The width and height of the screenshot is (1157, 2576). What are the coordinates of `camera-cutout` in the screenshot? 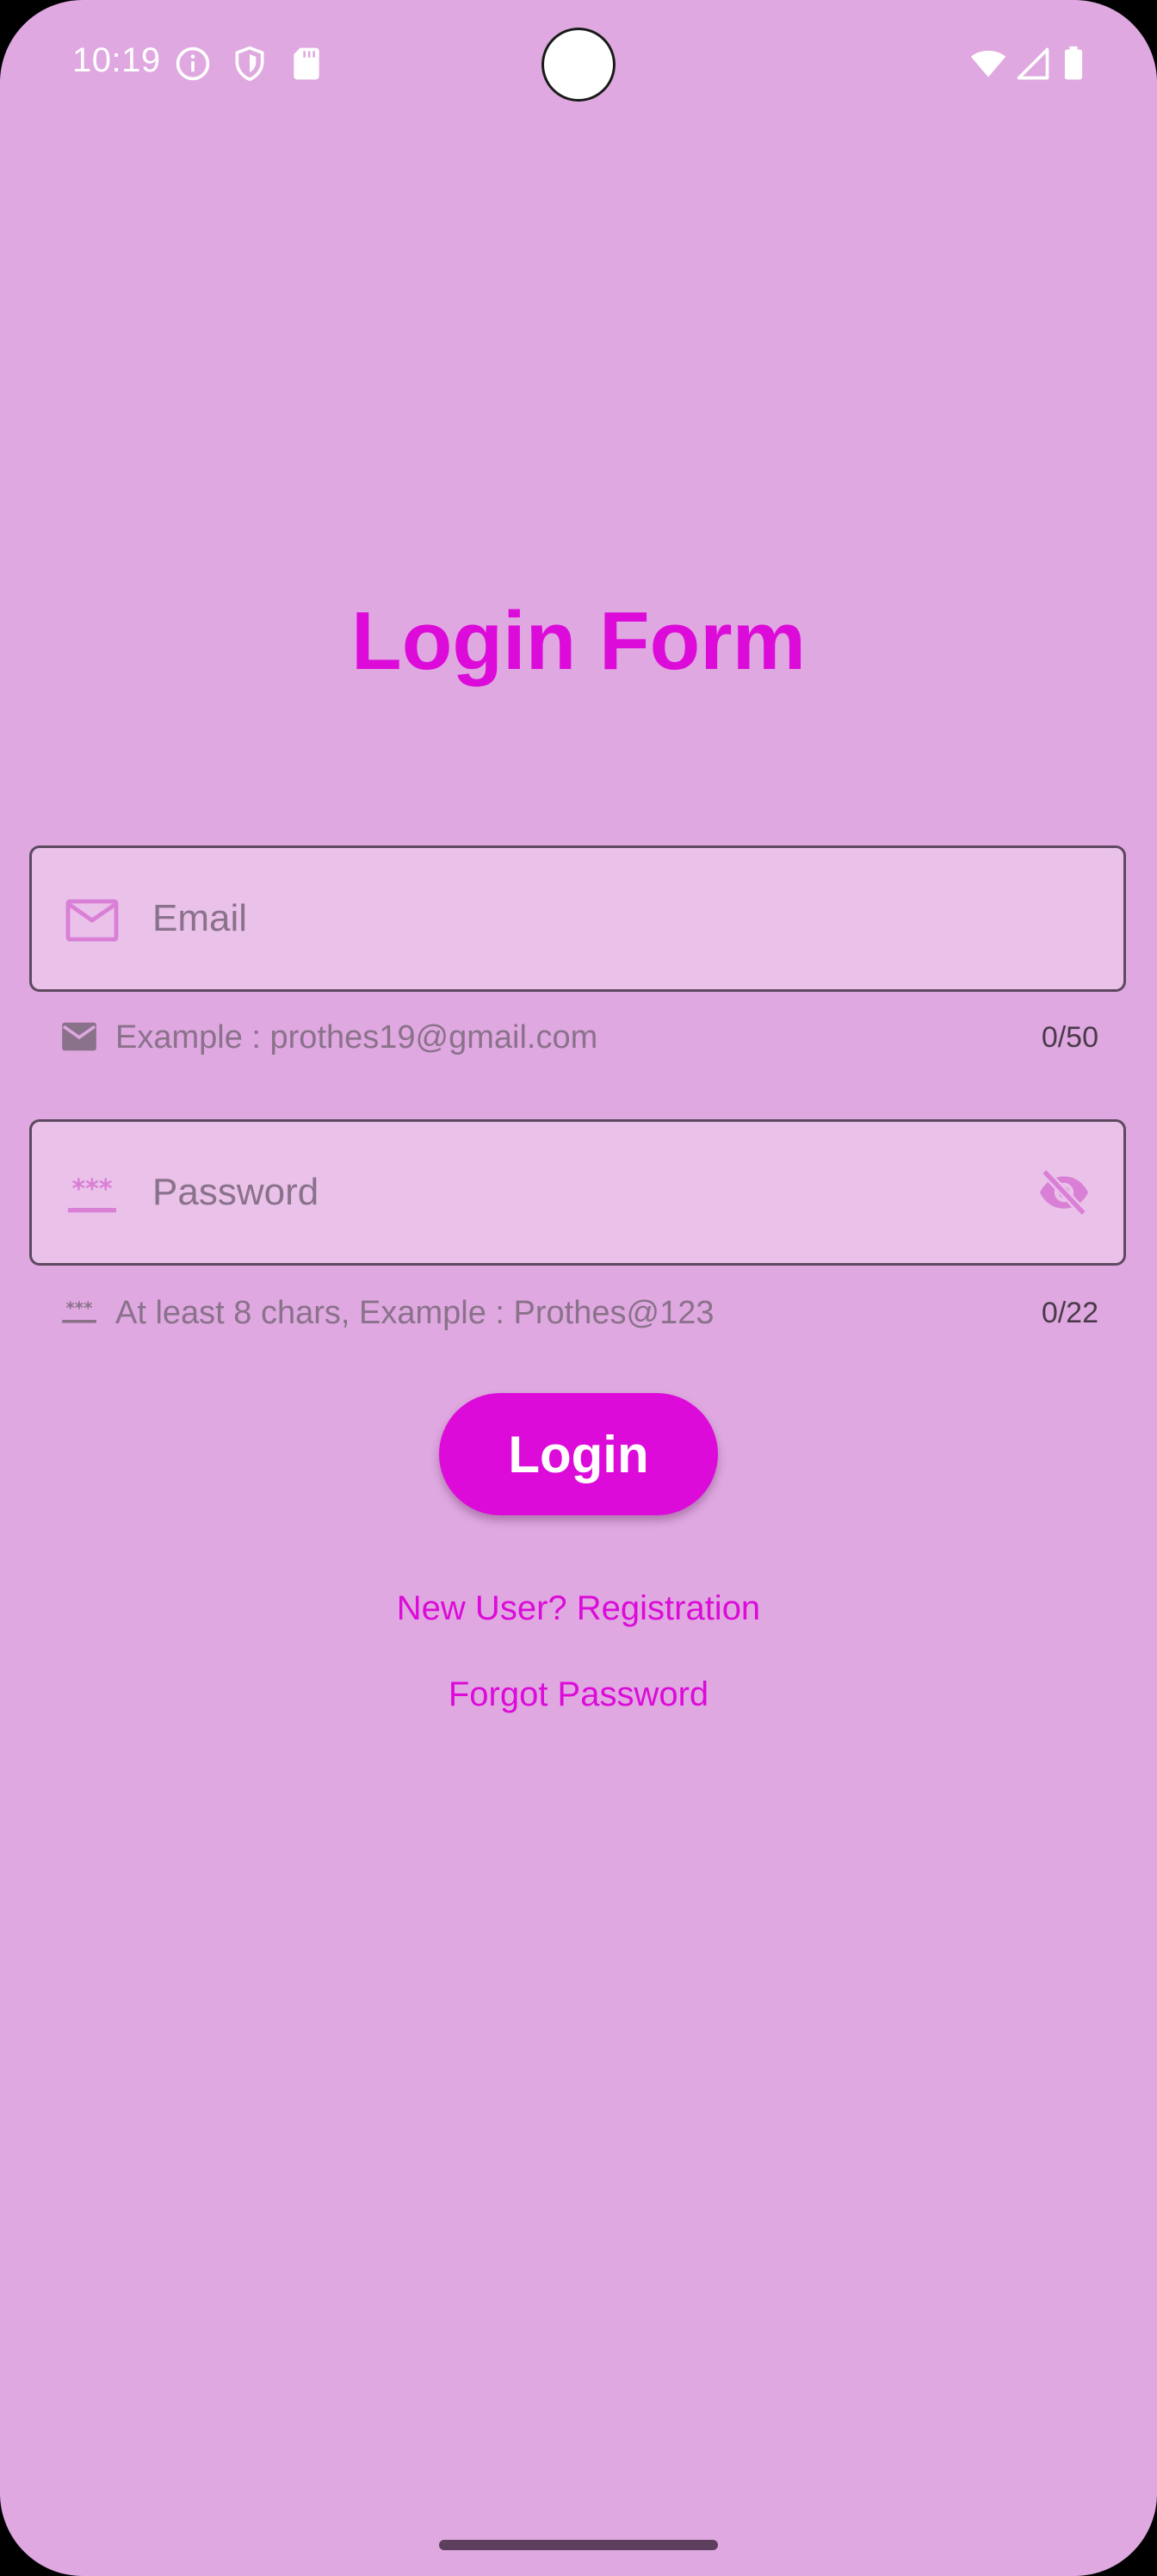 It's located at (579, 65).